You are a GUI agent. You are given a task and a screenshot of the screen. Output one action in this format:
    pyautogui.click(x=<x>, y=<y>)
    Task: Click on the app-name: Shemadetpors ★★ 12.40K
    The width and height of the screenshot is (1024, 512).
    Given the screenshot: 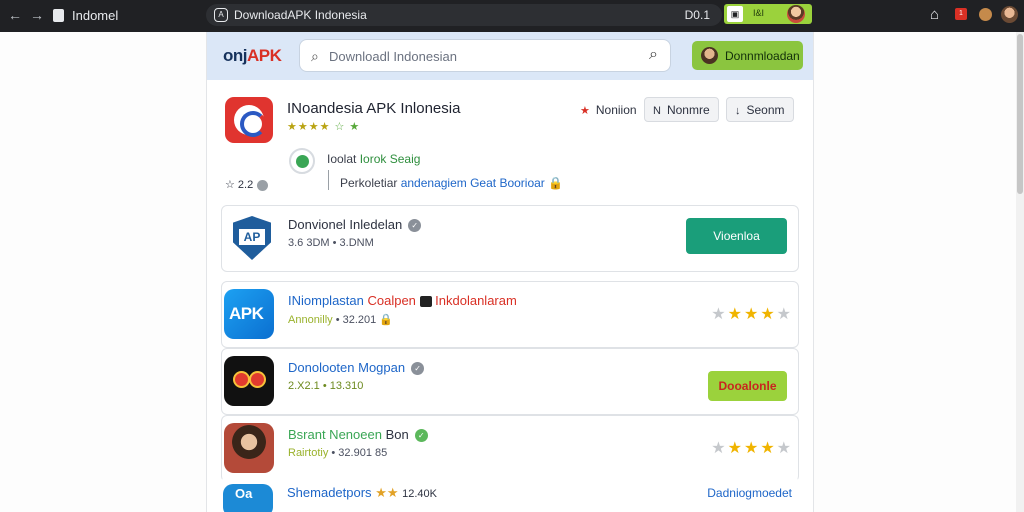 What is the action you would take?
    pyautogui.click(x=362, y=493)
    